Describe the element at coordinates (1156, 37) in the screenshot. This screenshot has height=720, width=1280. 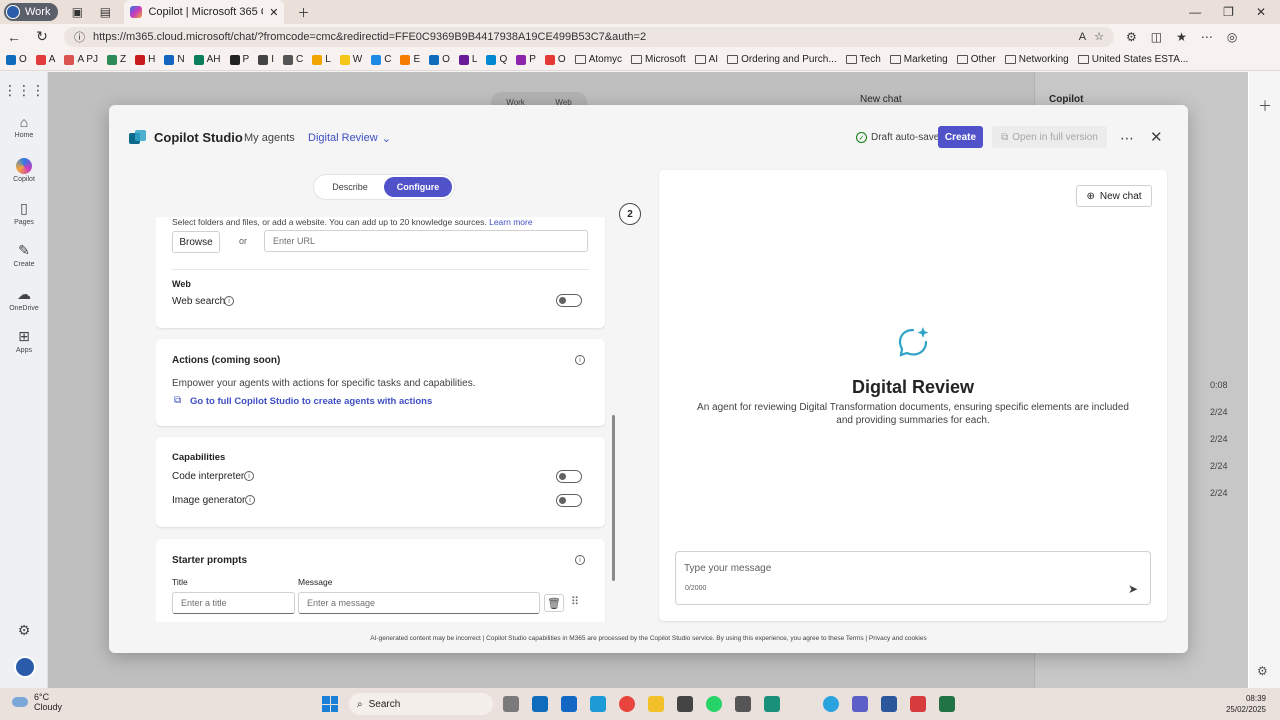
I see `split-screen-icon: ◫` at that location.